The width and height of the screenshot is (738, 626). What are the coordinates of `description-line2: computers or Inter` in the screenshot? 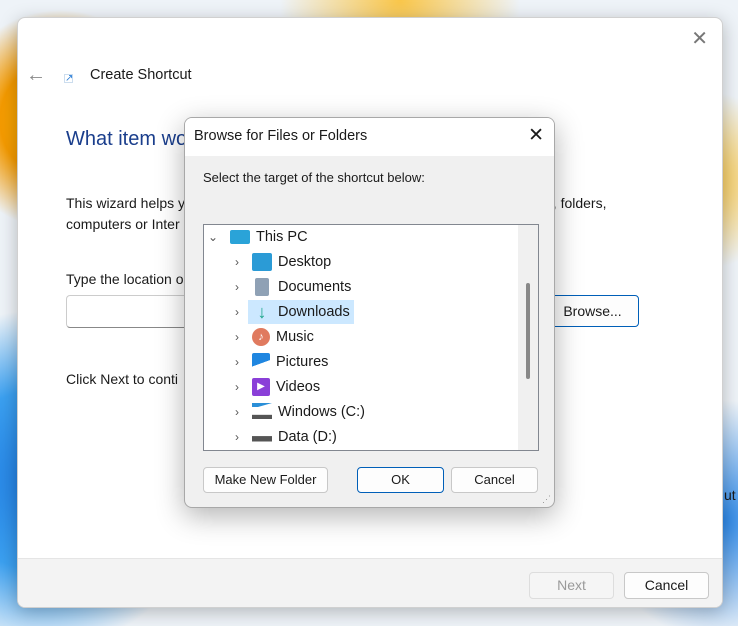 It's located at (123, 224).